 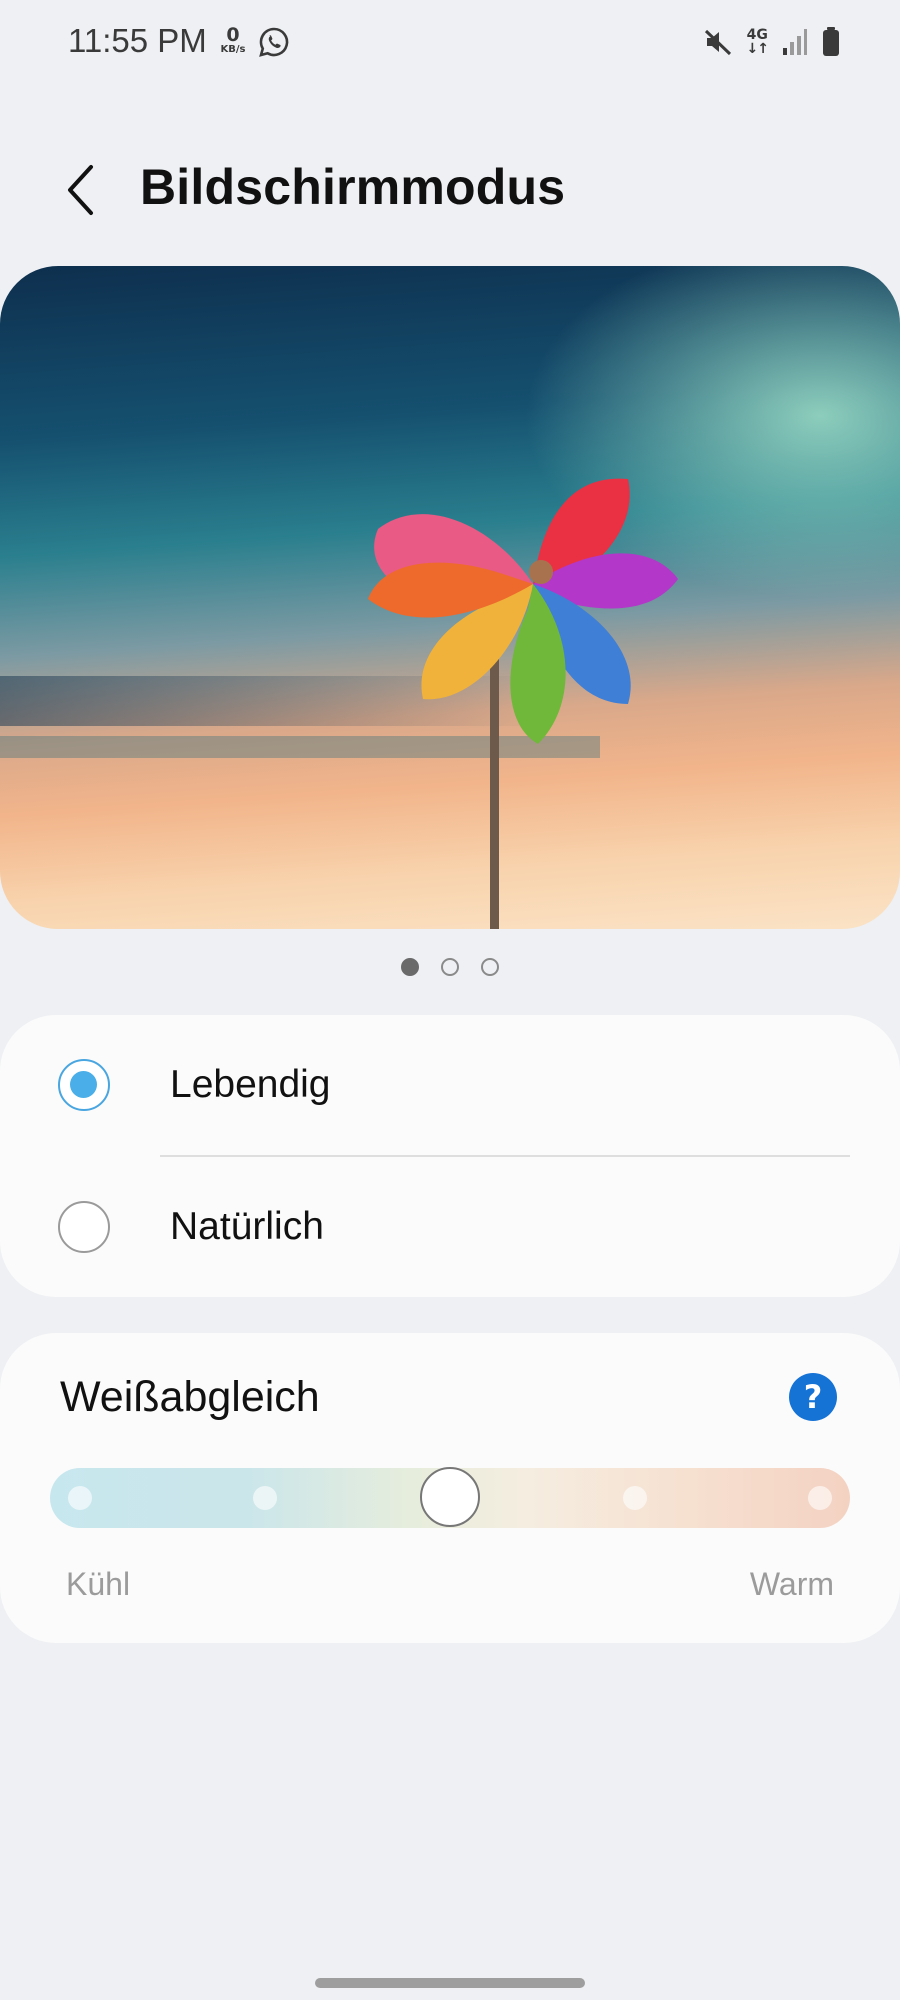 What do you see at coordinates (450, 1085) in the screenshot?
I see `mode-option-vivid: Lebendig` at bounding box center [450, 1085].